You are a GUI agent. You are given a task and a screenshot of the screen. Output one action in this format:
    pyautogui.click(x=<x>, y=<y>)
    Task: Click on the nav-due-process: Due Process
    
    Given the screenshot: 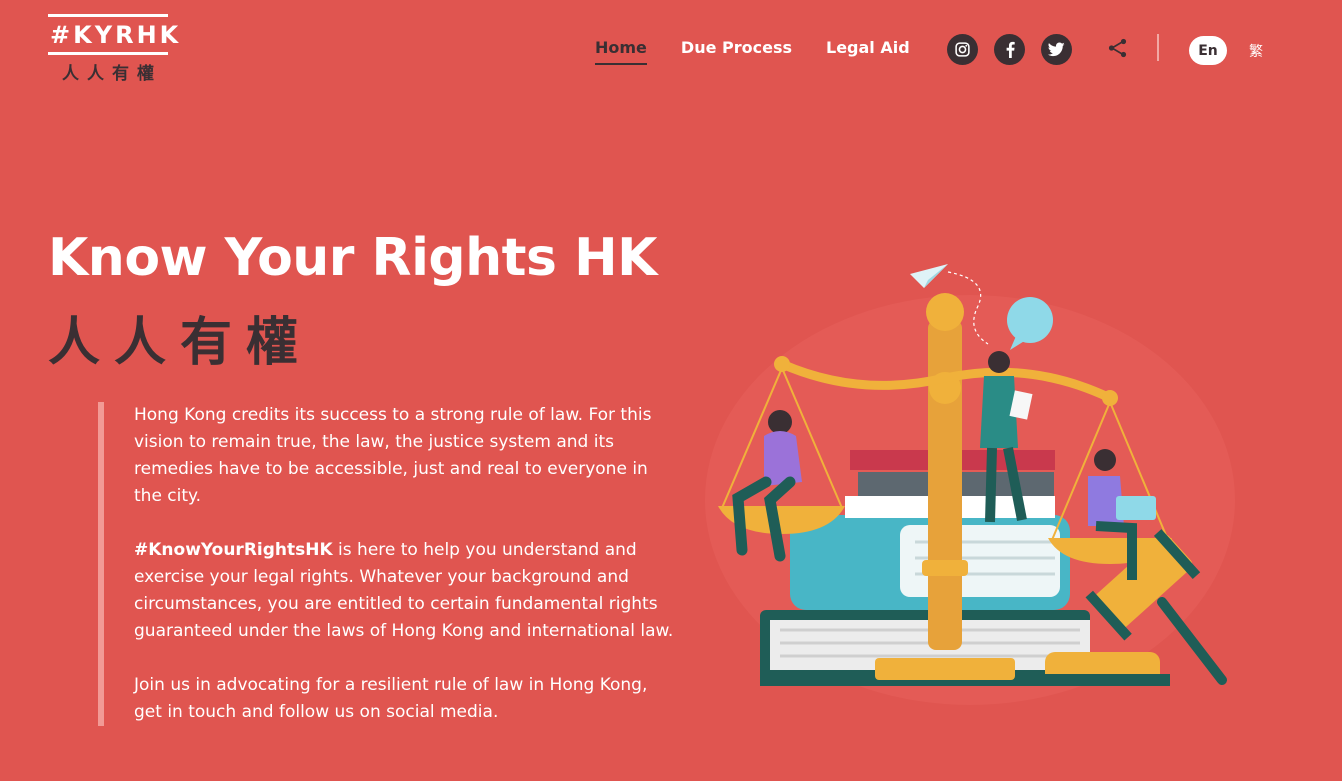 What is the action you would take?
    pyautogui.click(x=736, y=51)
    